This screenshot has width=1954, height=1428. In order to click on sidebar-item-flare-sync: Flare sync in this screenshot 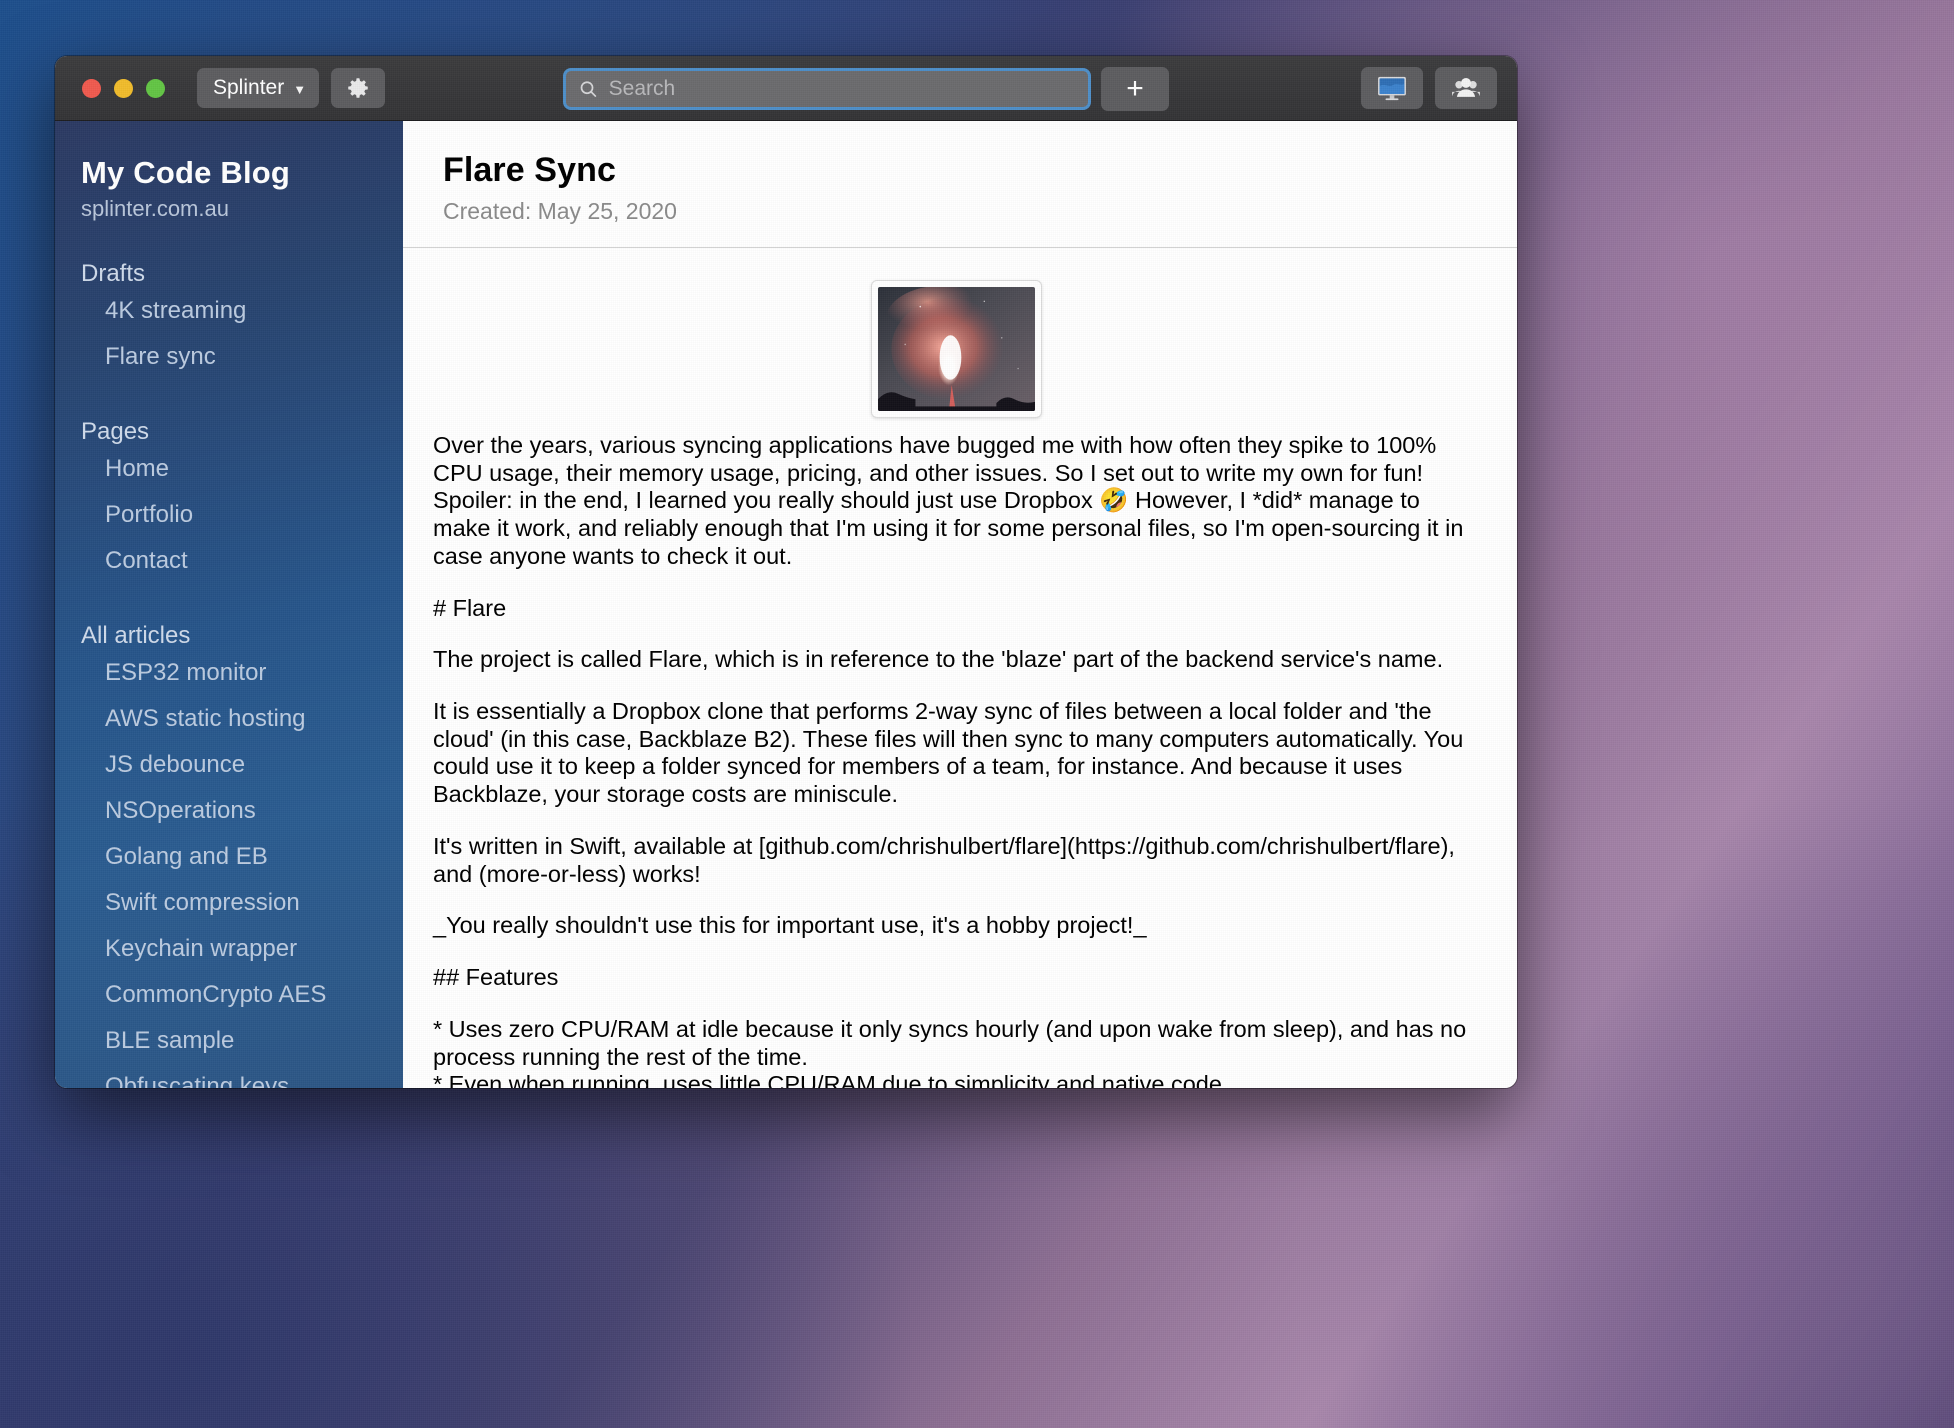, I will do `click(229, 357)`.